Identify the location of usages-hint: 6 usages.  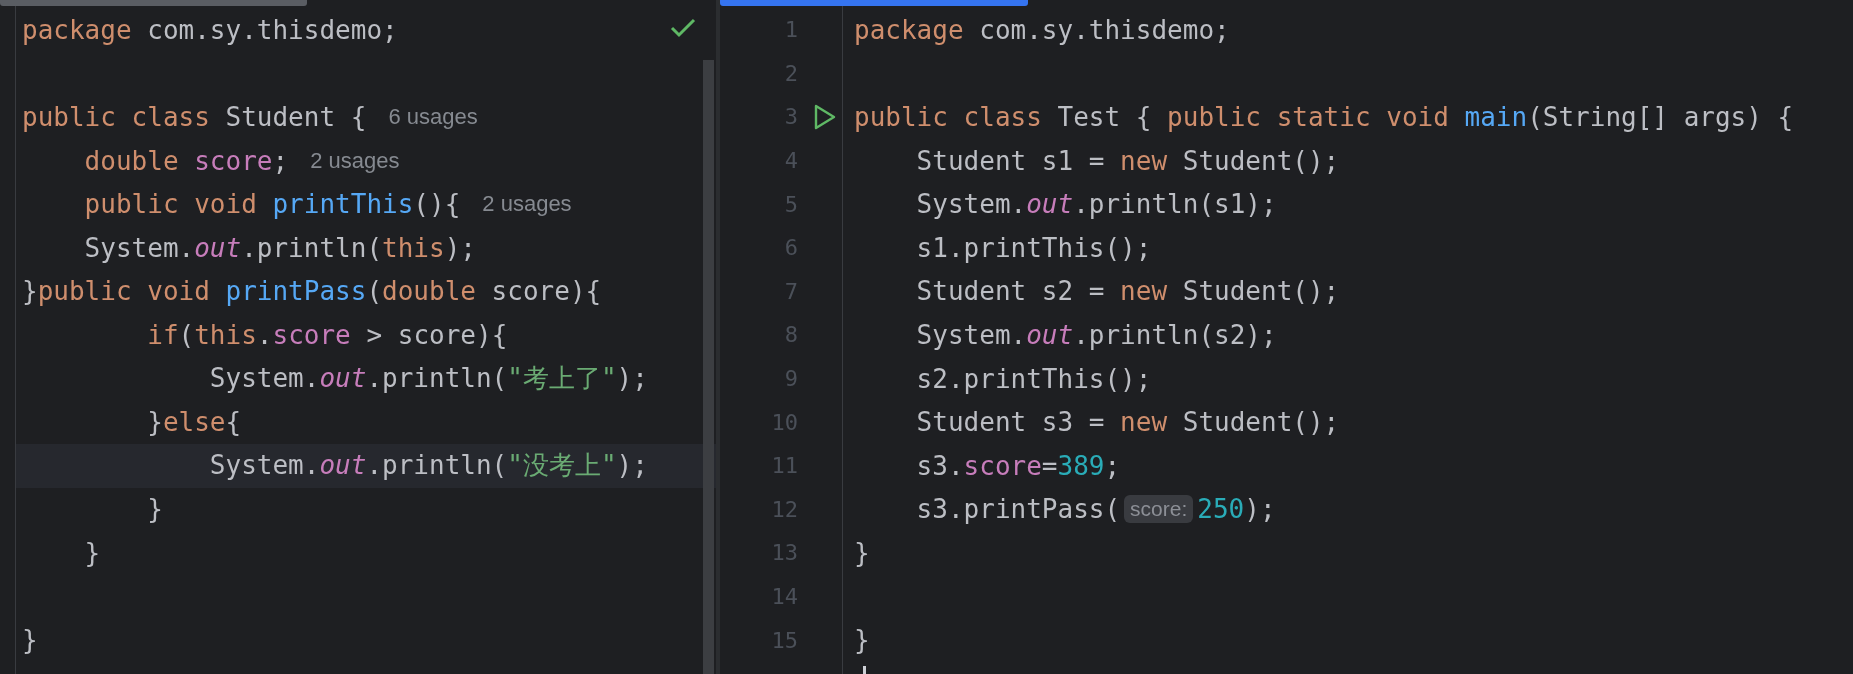
(433, 117).